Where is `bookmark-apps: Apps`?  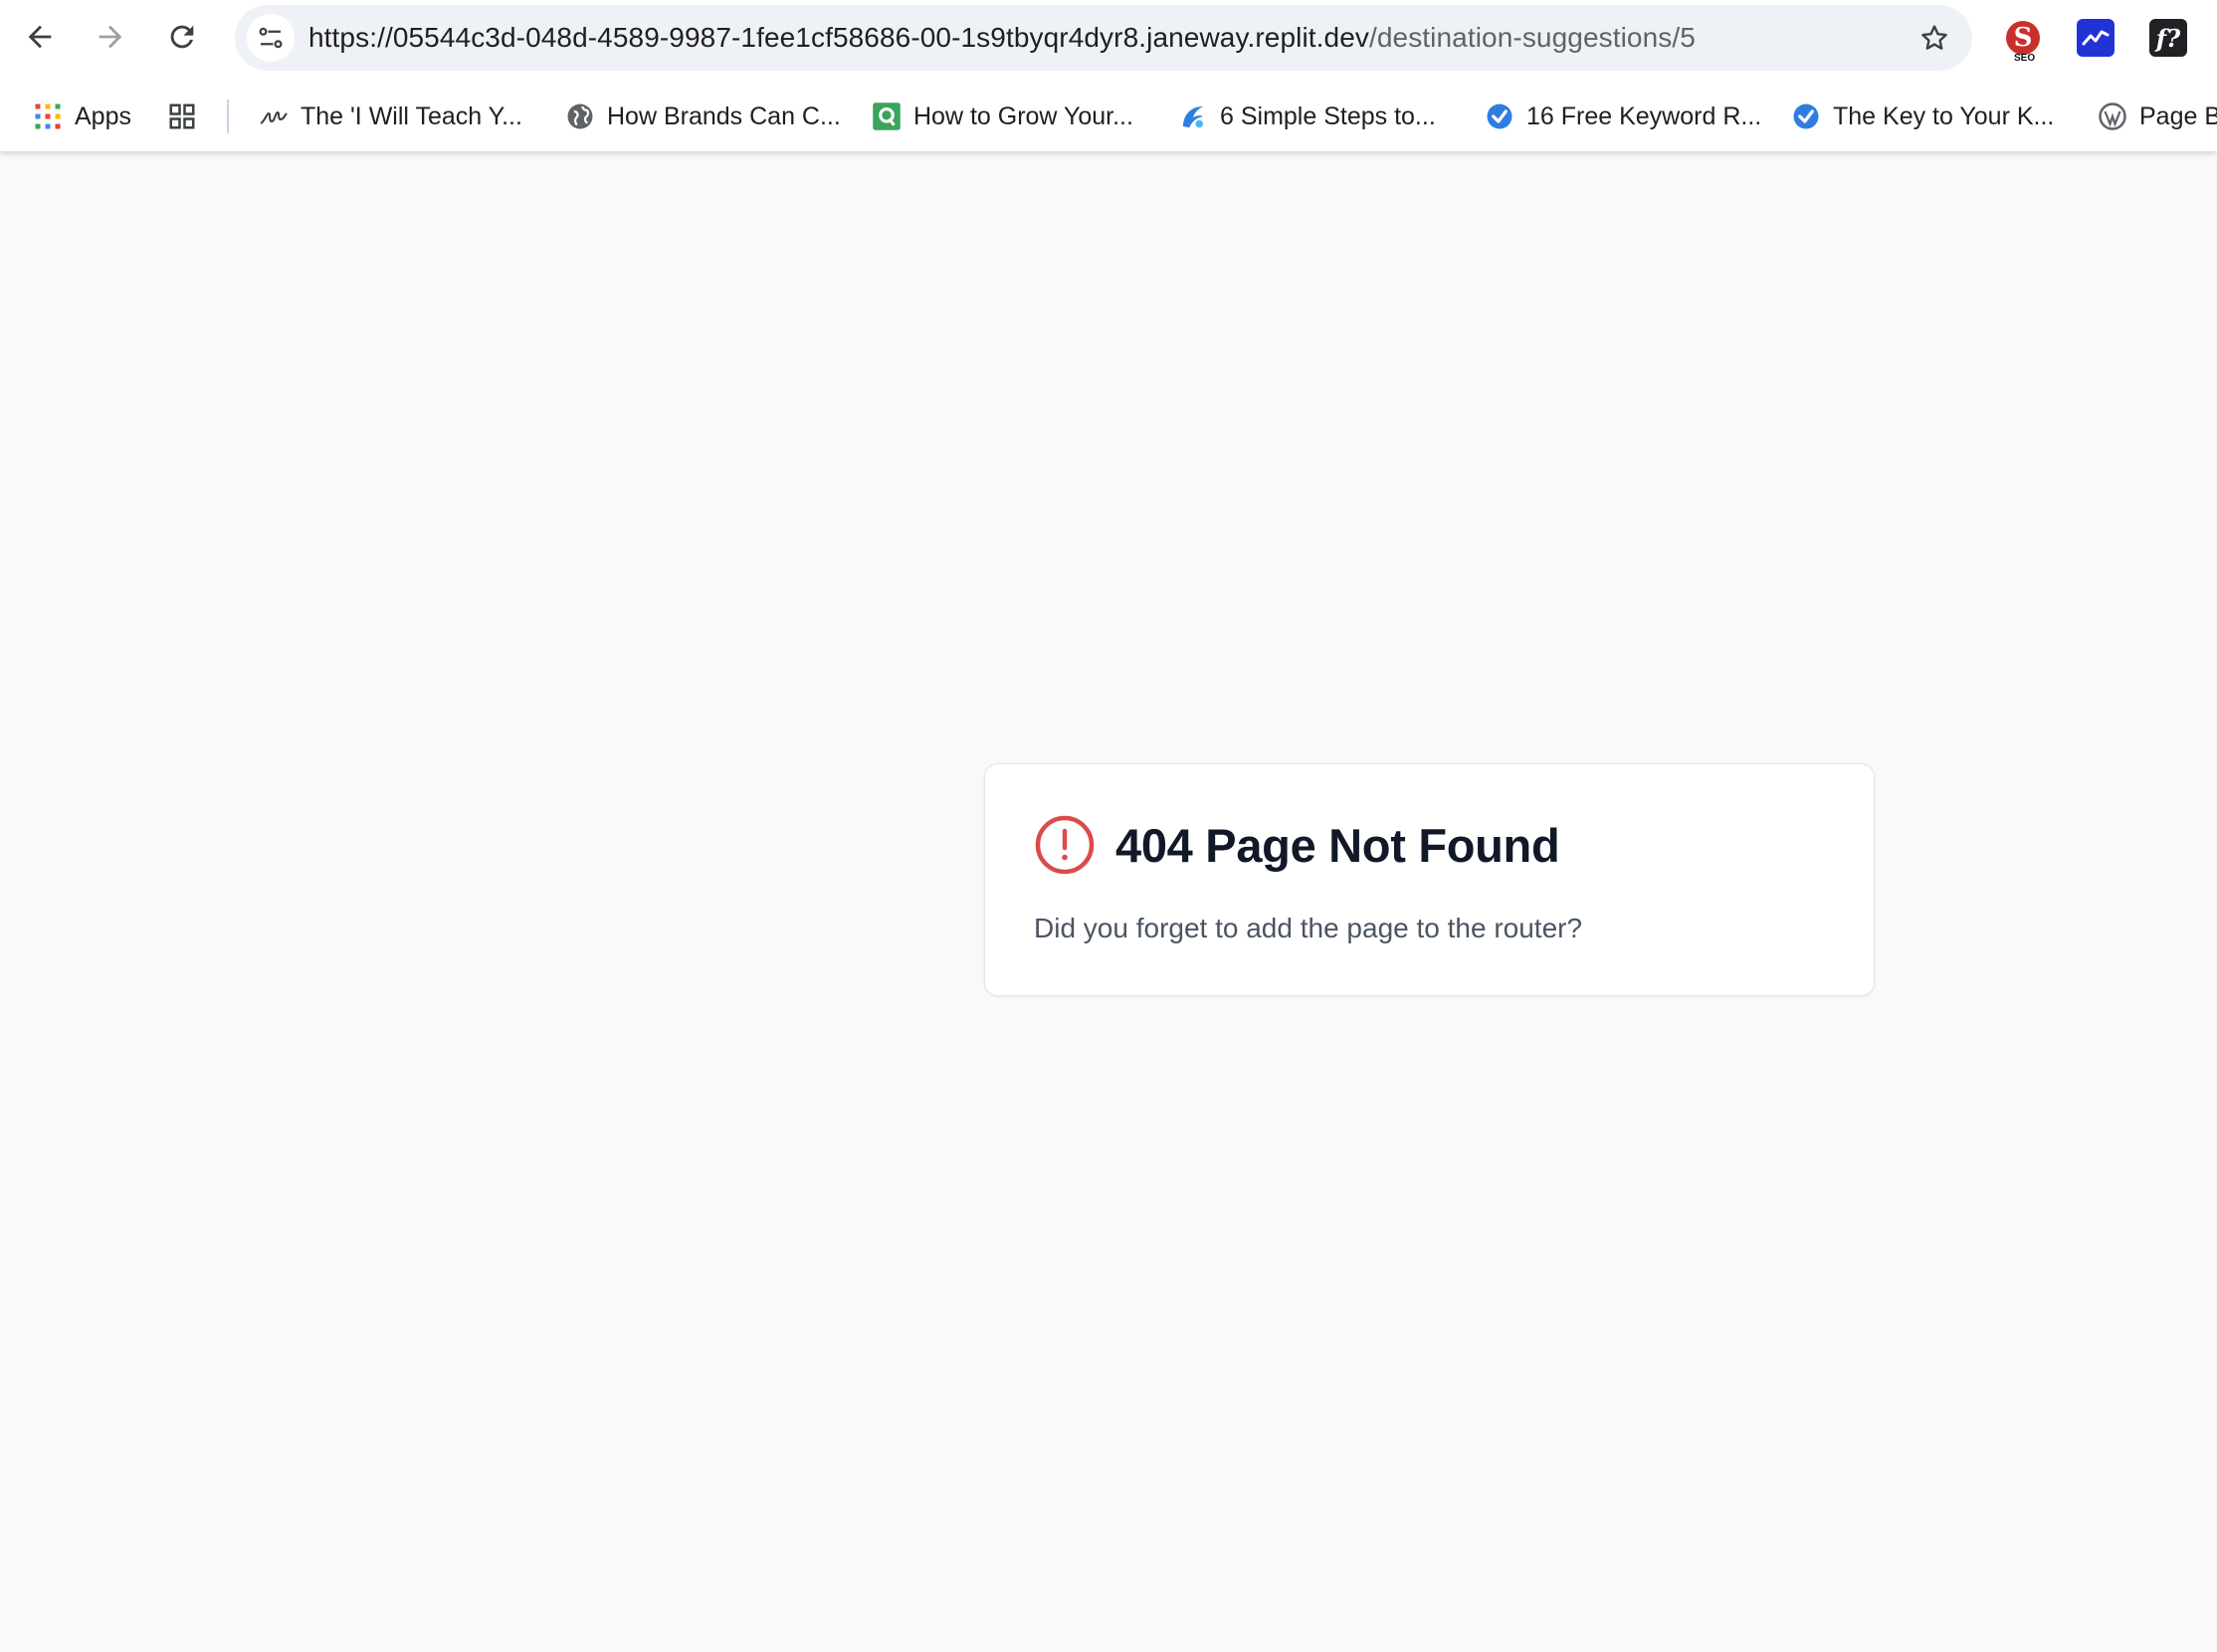
bookmark-apps: Apps is located at coordinates (82, 116).